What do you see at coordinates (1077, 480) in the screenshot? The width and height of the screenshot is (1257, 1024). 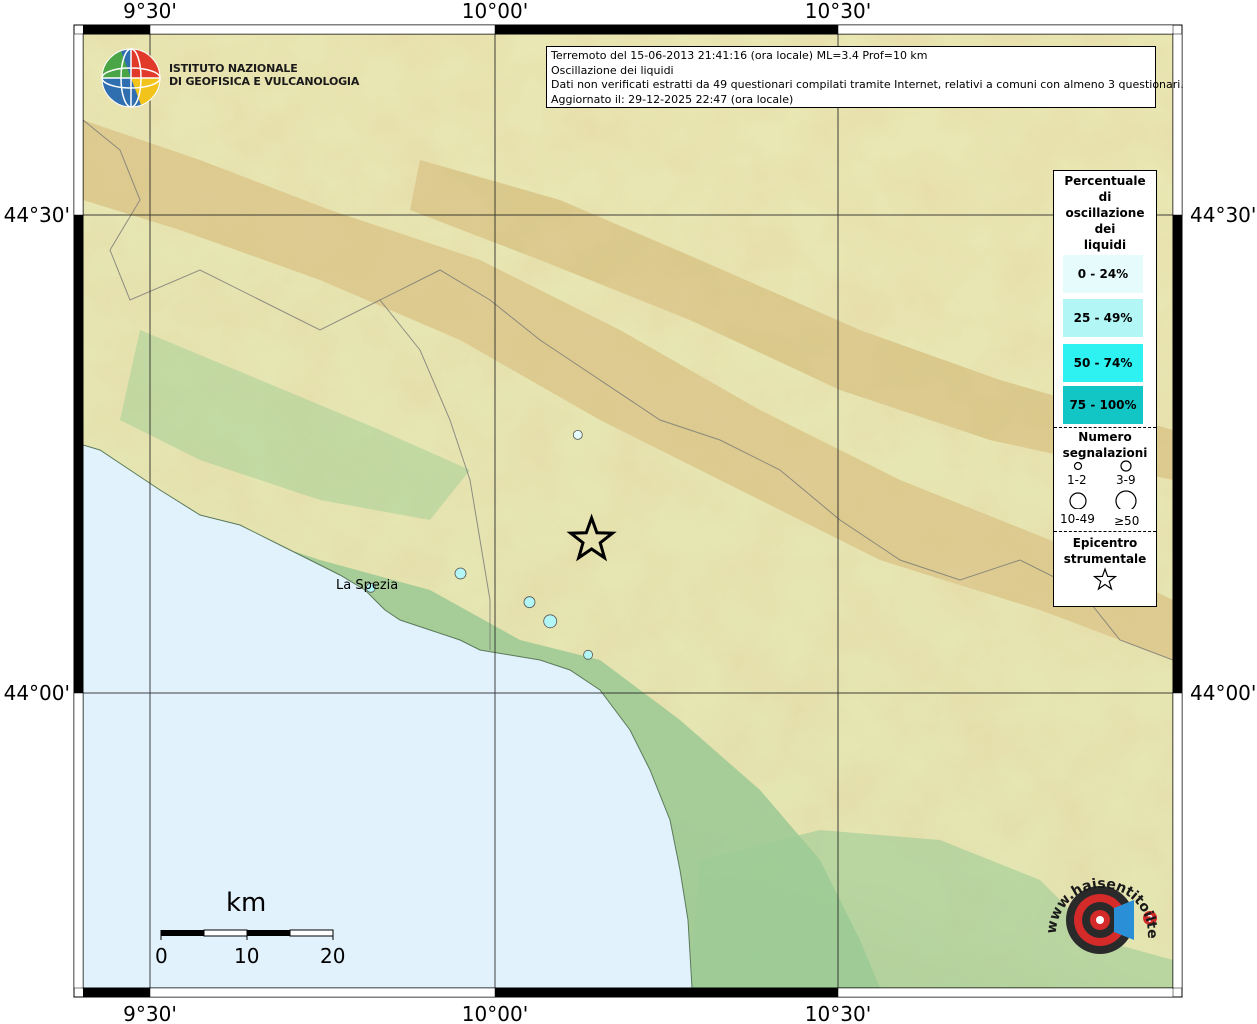 I see `legend-count-1-2: 1-2` at bounding box center [1077, 480].